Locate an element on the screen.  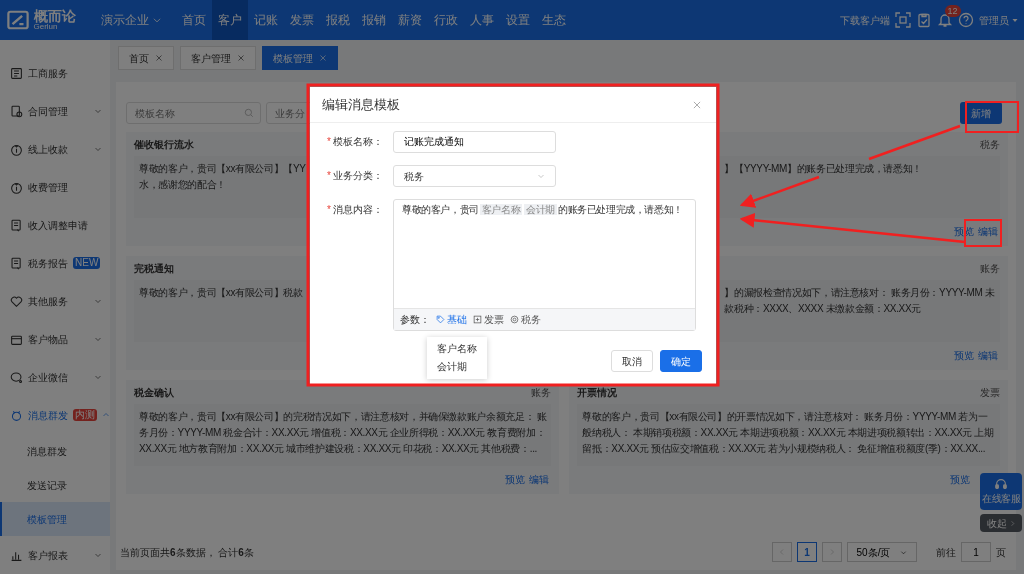
field-label: 业务分类： is located at coordinates (358, 175).